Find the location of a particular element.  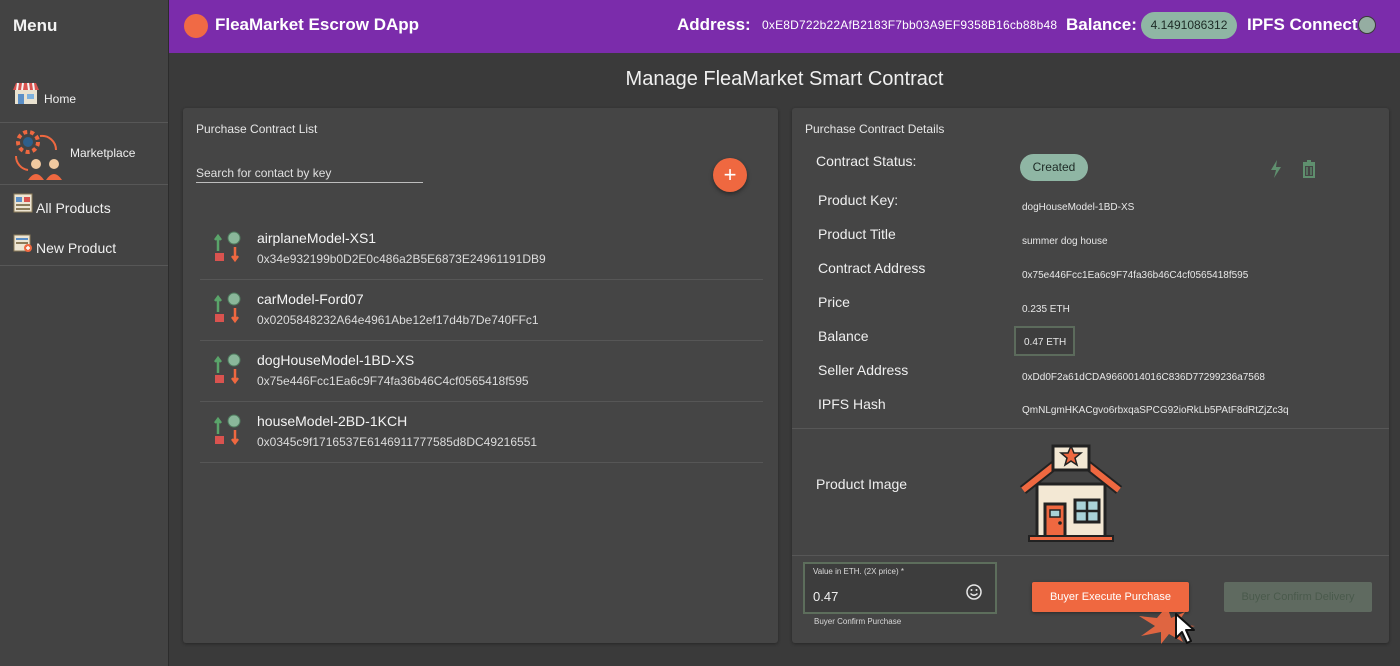

balance-detail-value: 0.47 ETH is located at coordinates (1045, 342).